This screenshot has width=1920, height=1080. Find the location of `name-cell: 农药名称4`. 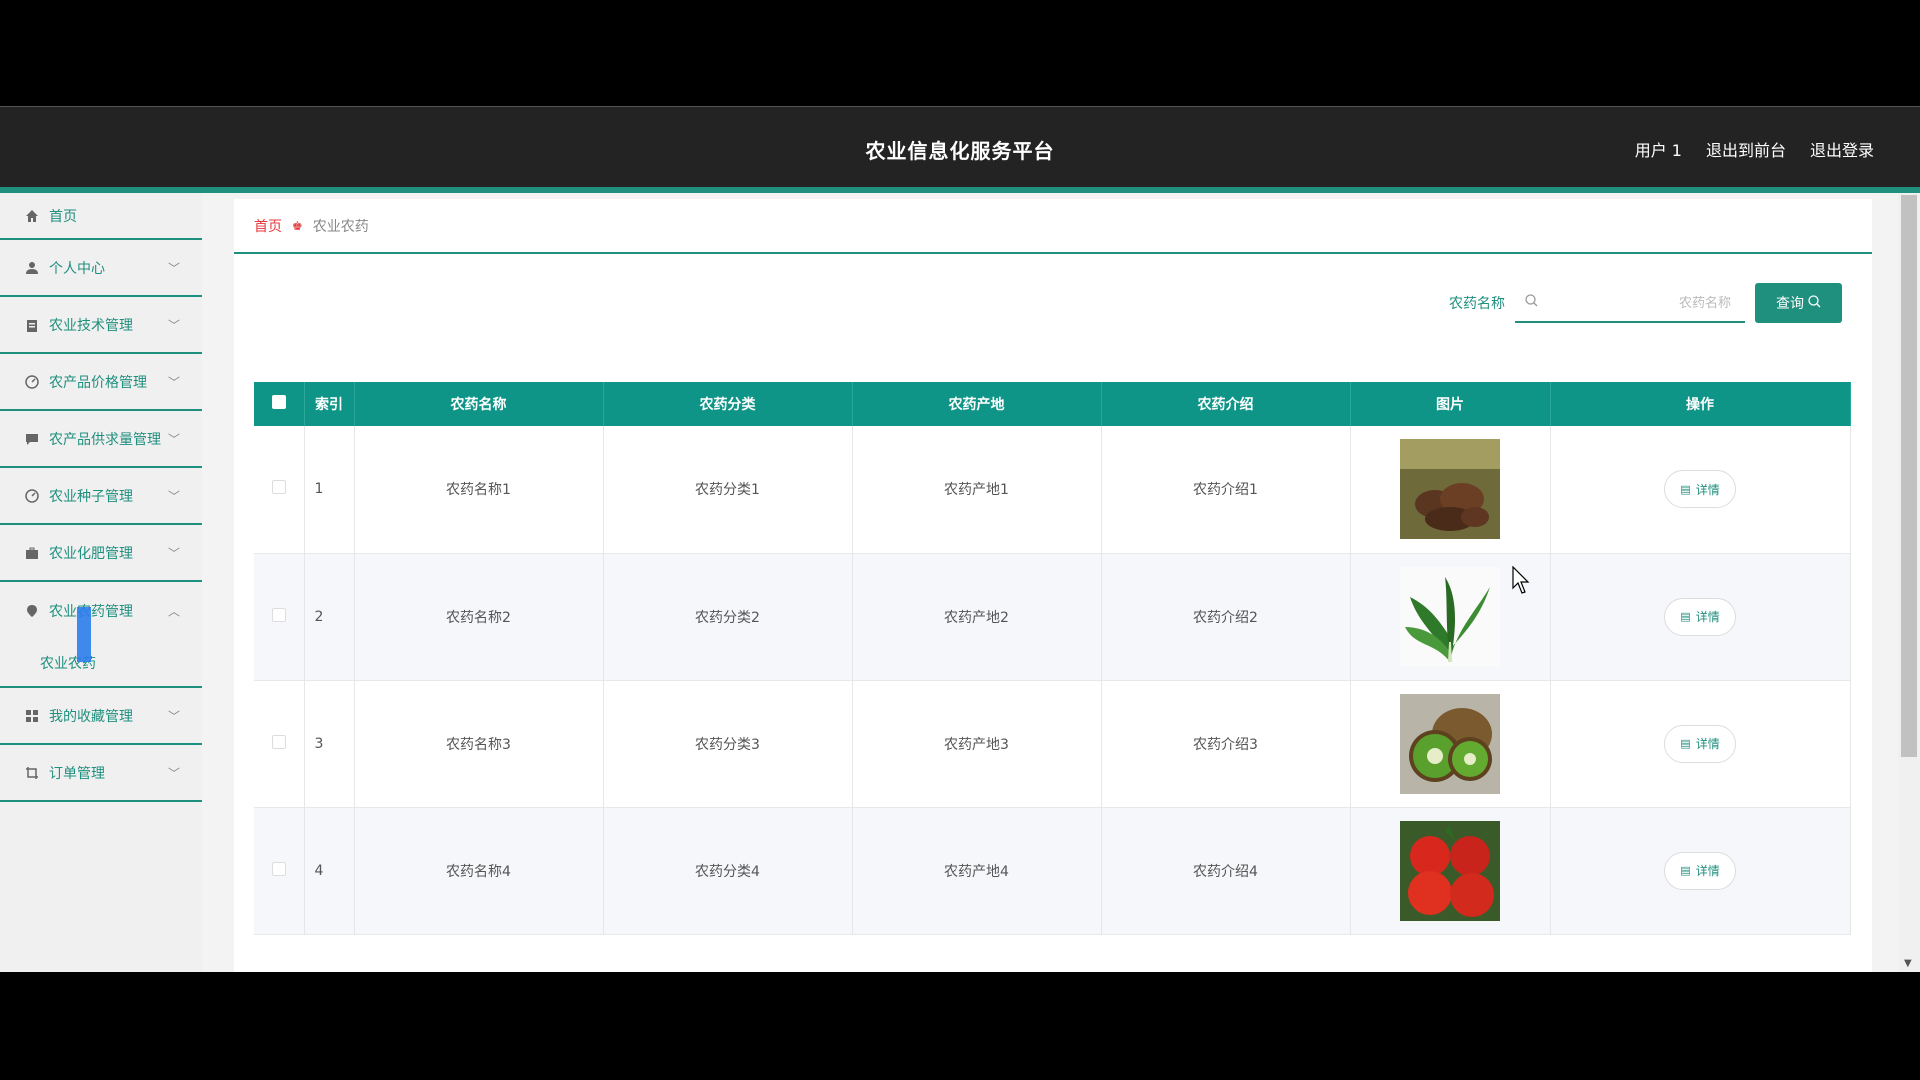

name-cell: 农药名称4 is located at coordinates (479, 870).